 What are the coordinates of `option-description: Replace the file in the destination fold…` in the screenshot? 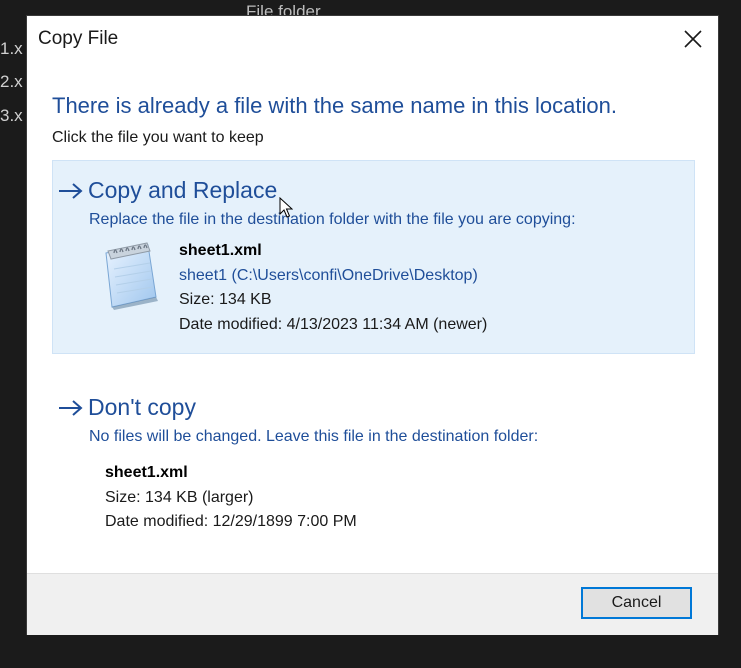 It's located at (332, 219).